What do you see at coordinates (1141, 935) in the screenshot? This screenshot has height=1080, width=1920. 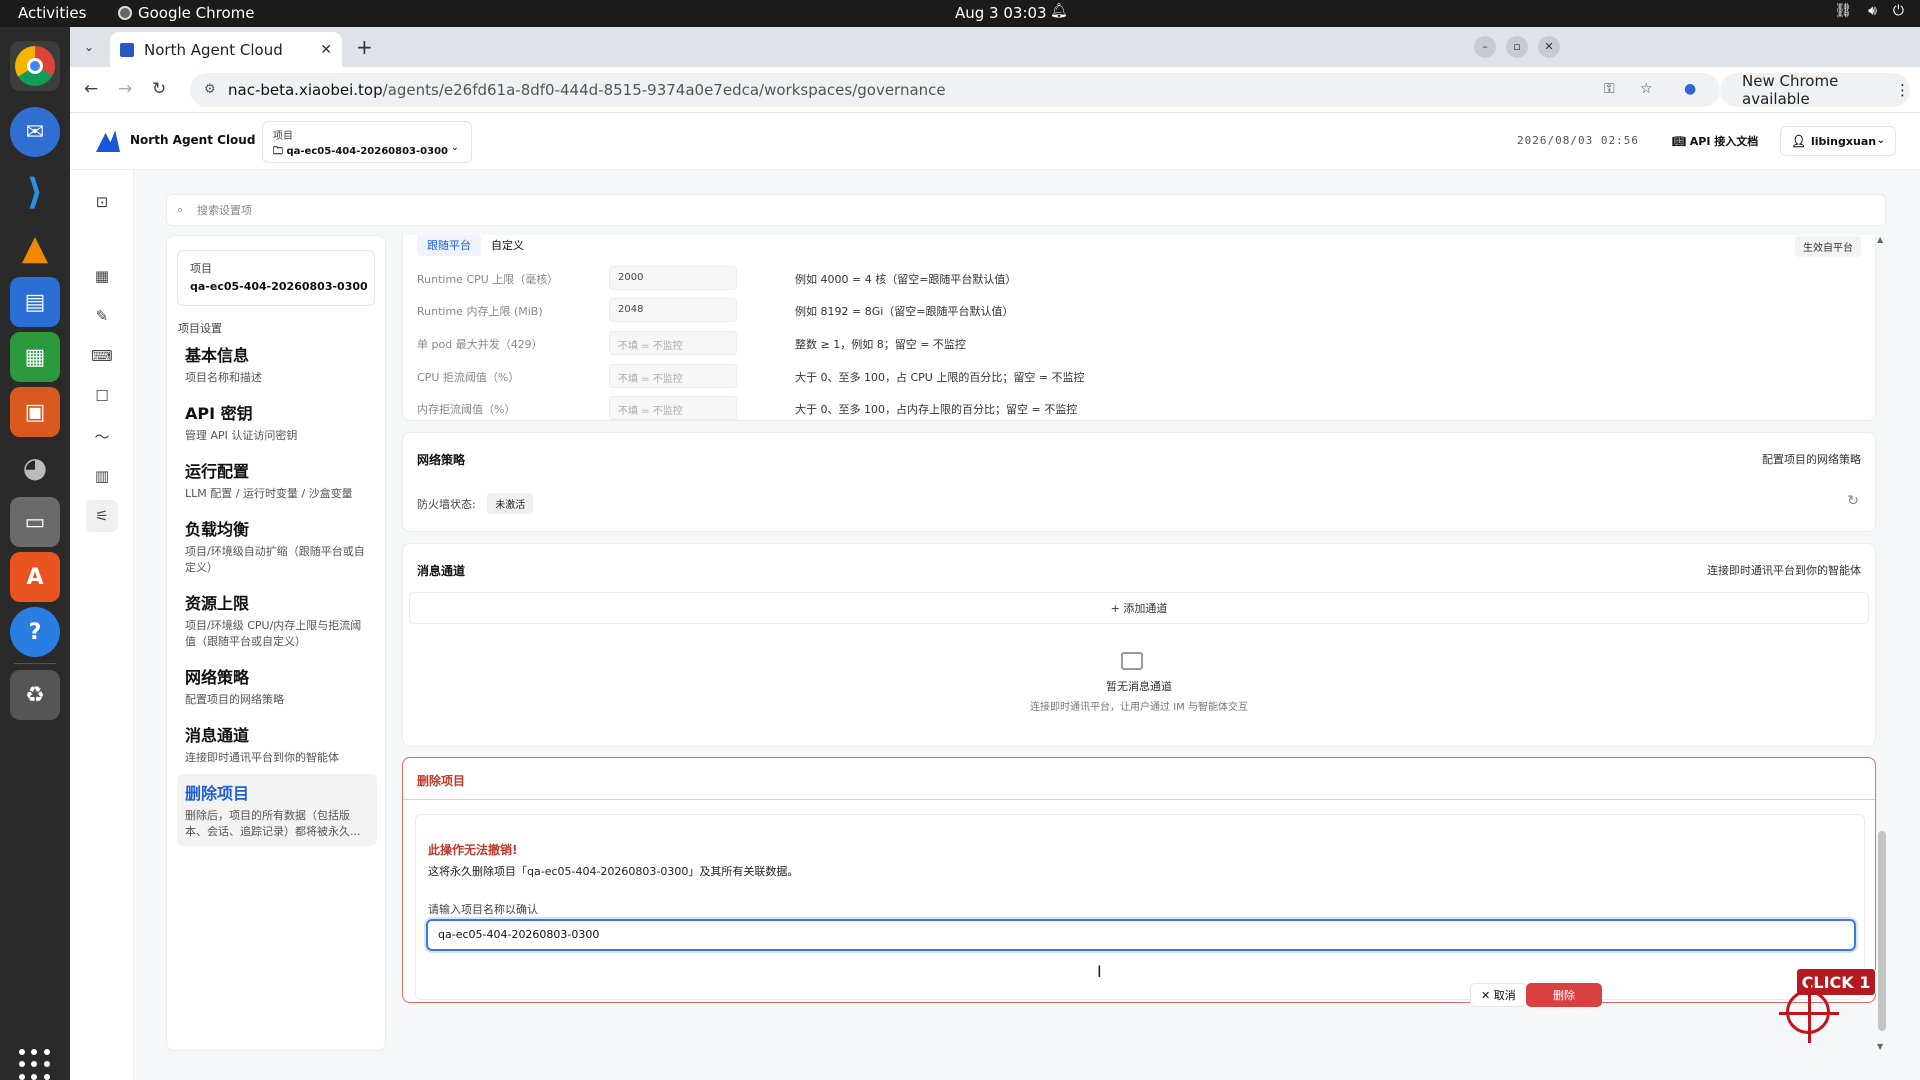 I see `confirm-project-name-input: qa-ec05-404-20260803-0300` at bounding box center [1141, 935].